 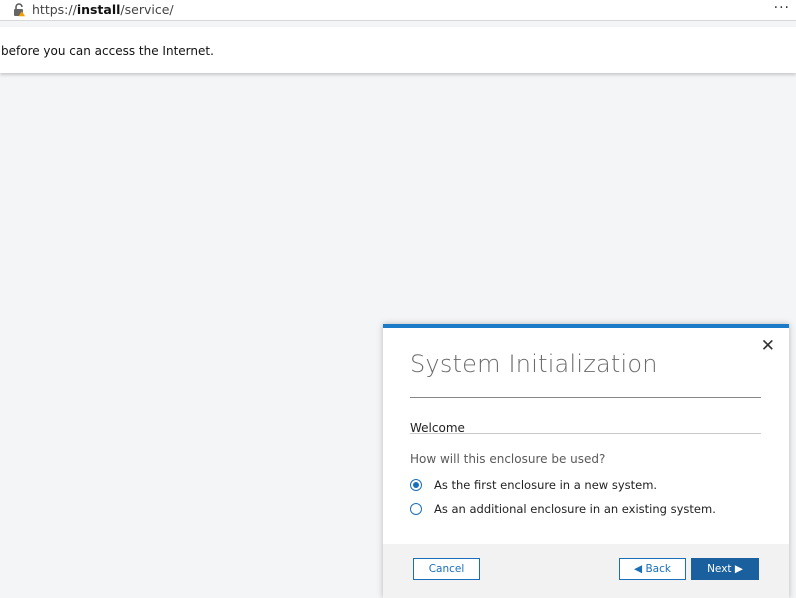 I want to click on back-button: ◀ Back, so click(x=652, y=569).